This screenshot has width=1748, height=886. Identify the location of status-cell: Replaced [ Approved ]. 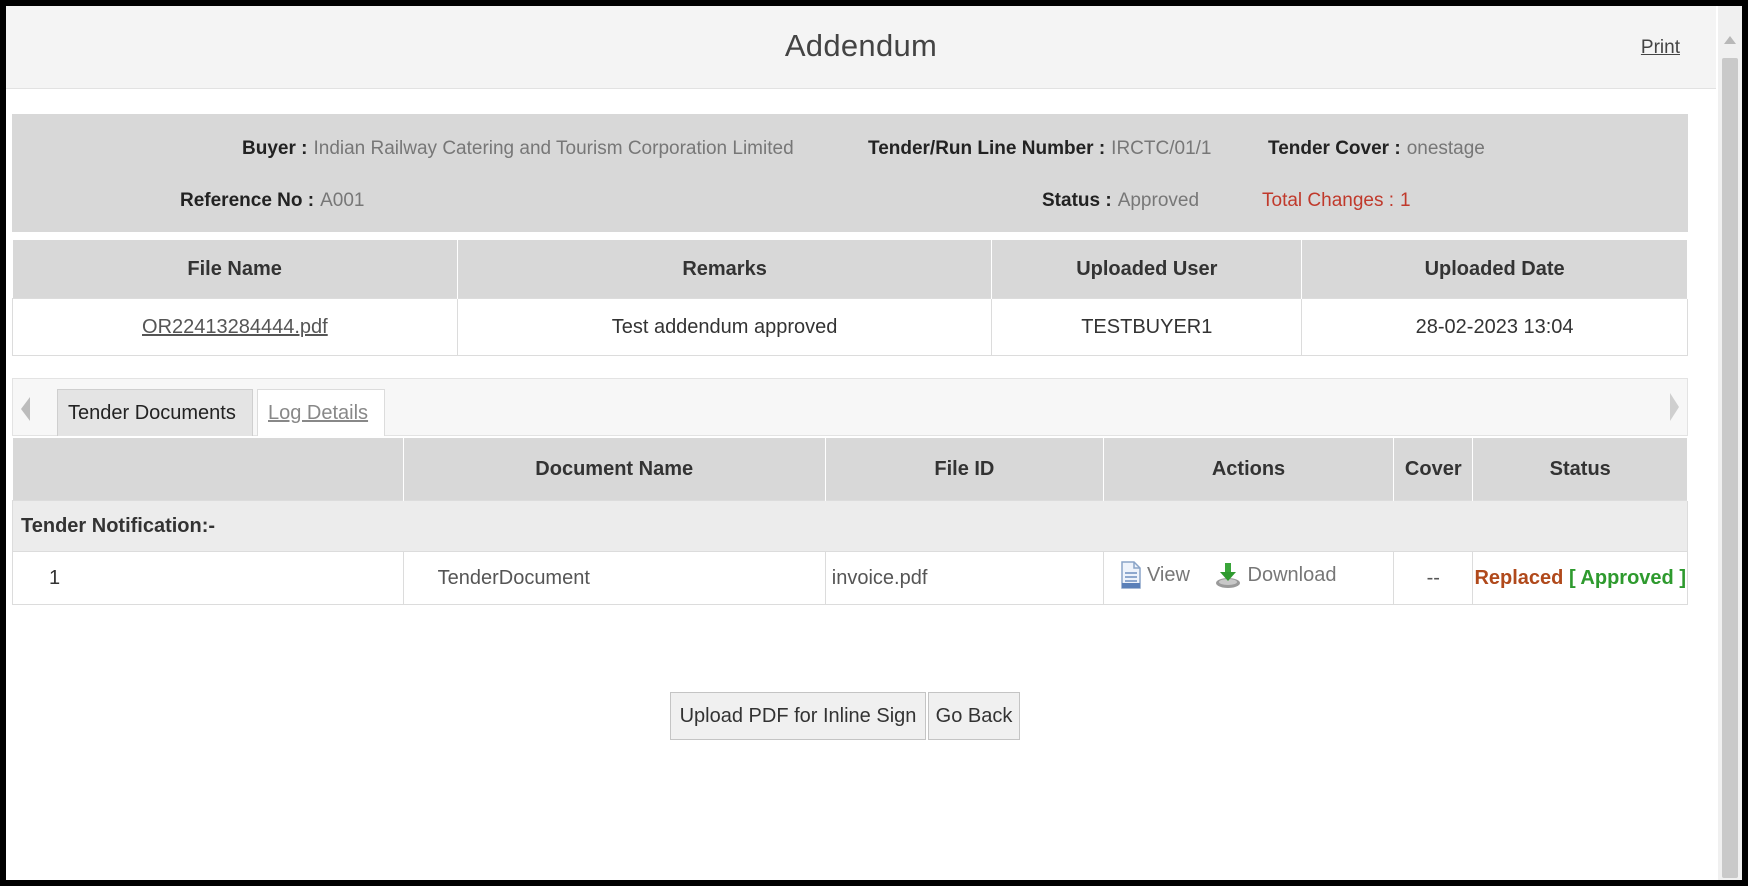
(1580, 578).